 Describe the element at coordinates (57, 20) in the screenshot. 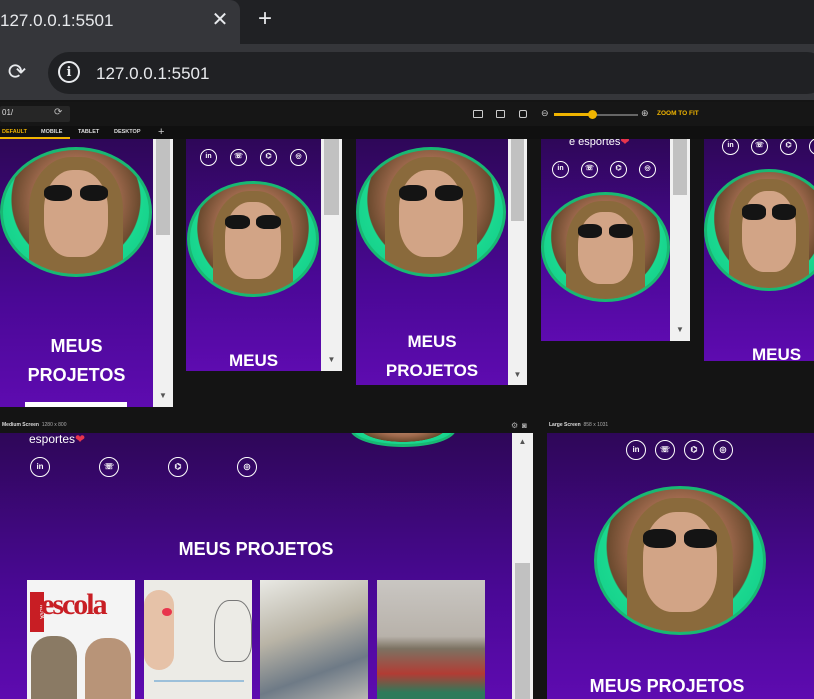

I see `tab-title: 127.0.0.1:5501` at that location.